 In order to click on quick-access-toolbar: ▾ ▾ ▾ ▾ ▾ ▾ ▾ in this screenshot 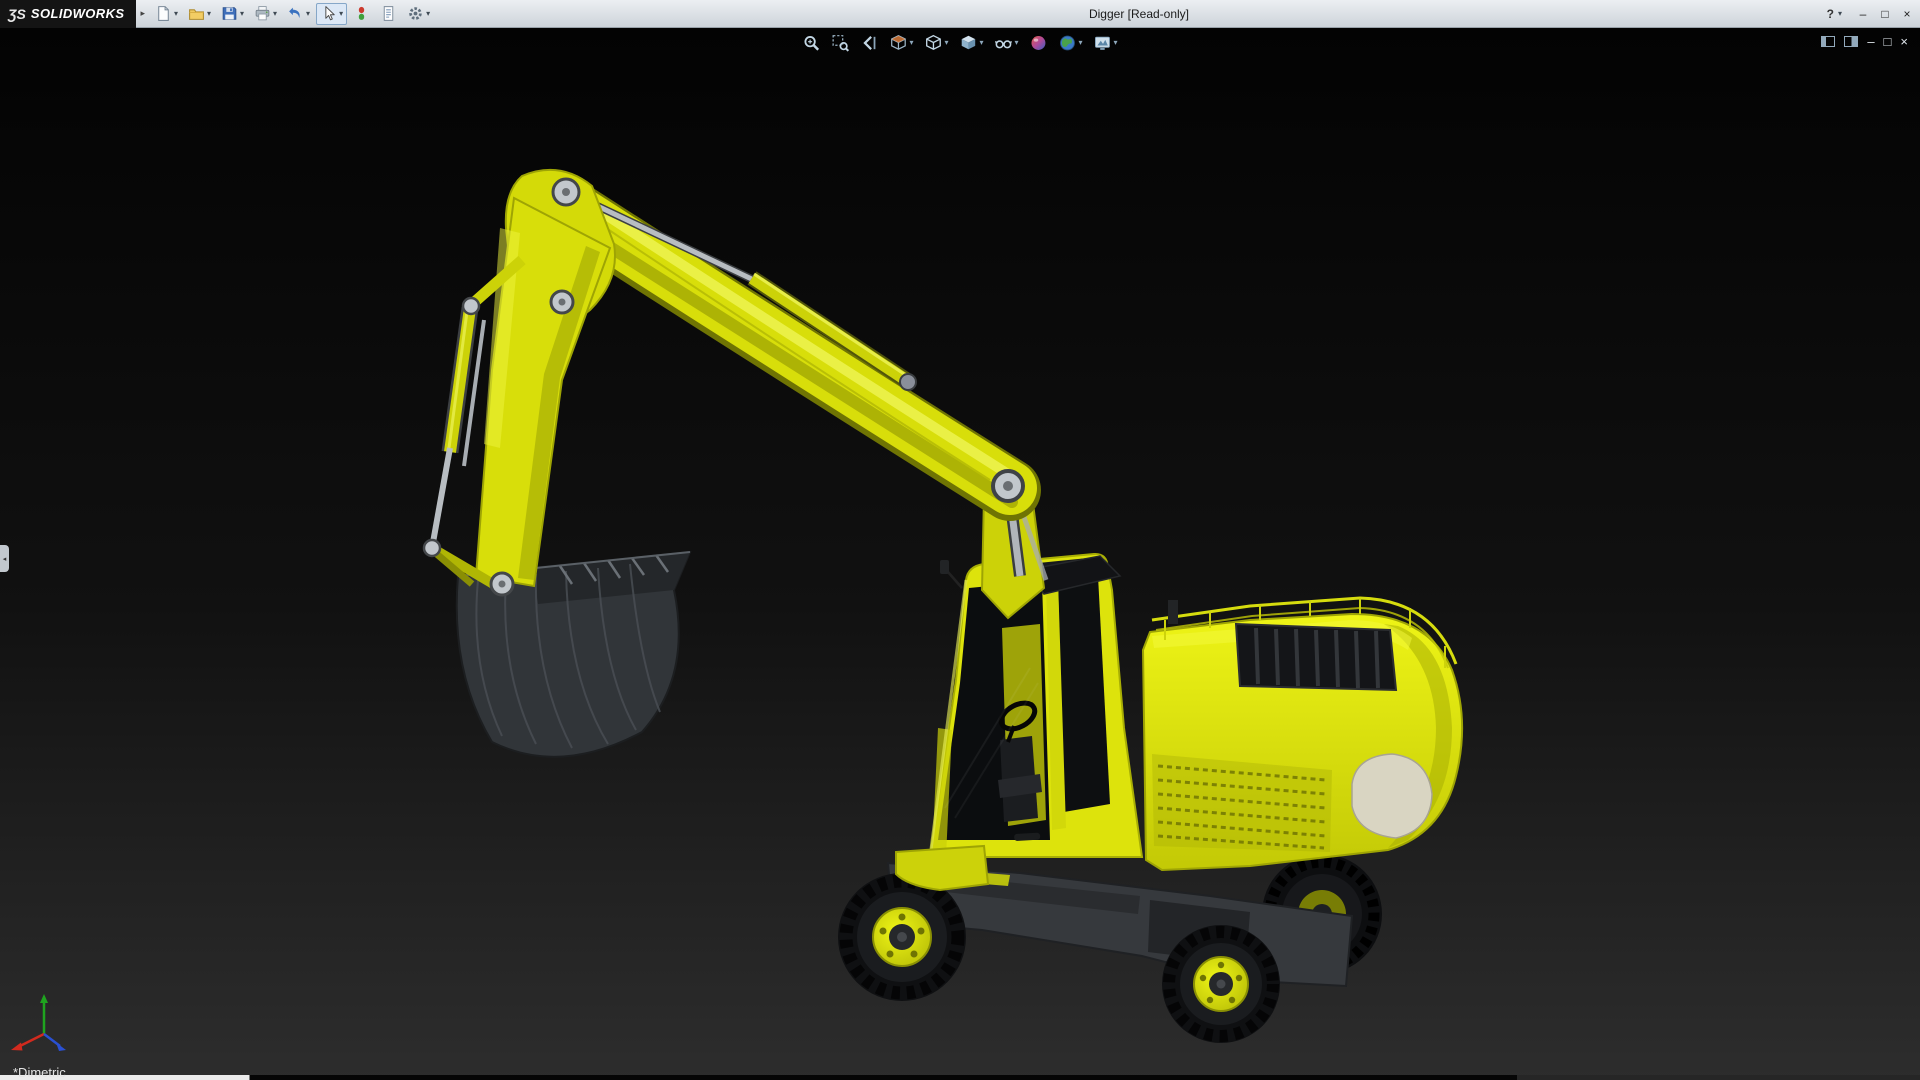, I will do `click(292, 13)`.